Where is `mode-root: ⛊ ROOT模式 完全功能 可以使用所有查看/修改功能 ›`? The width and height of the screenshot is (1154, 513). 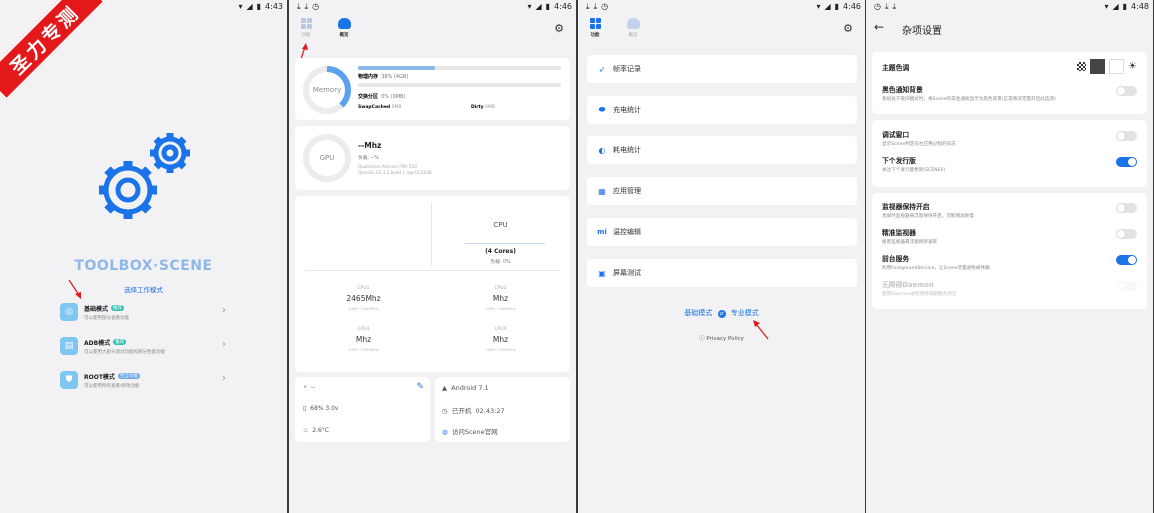
mode-root: ⛊ ROOT模式 完全功能 可以使用所有查看/修改功能 › is located at coordinates (145, 380).